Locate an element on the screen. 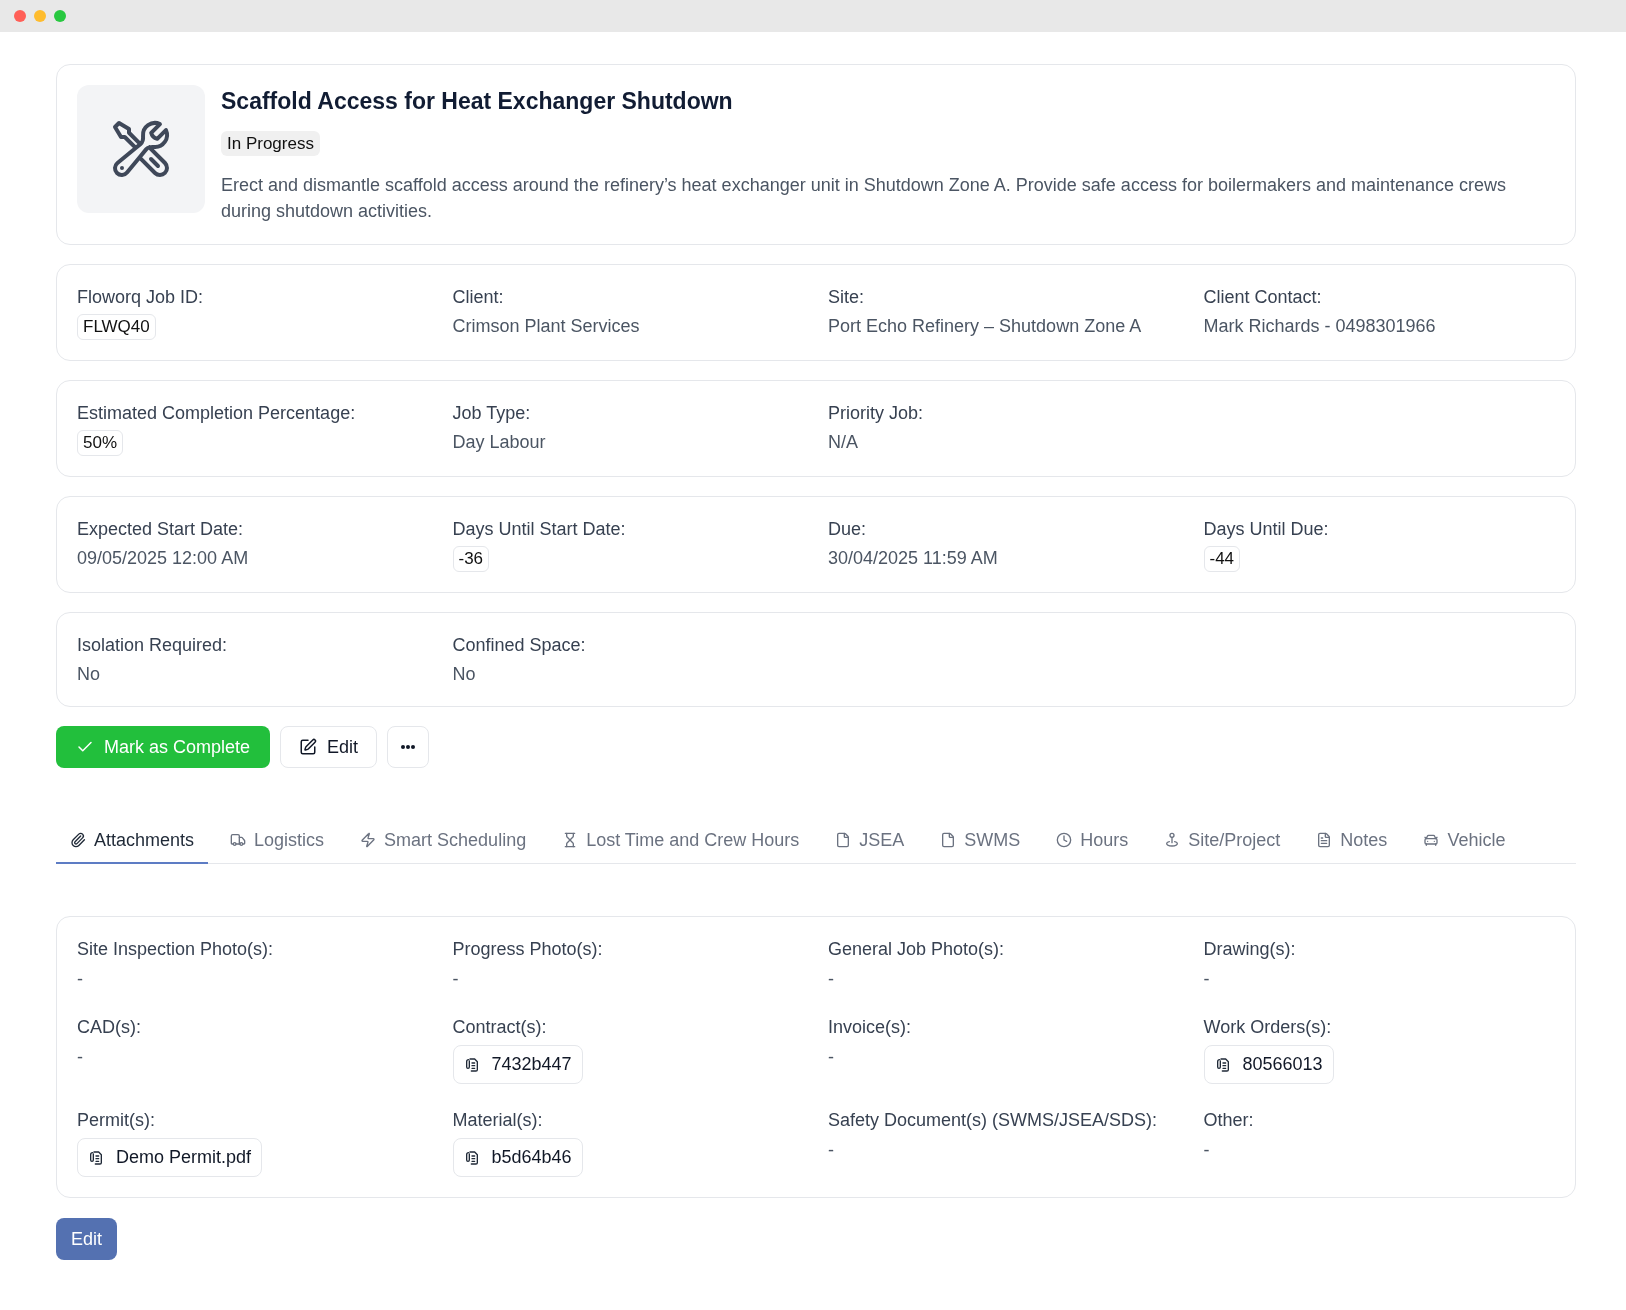  field-label: Priority Job: is located at coordinates (876, 413).